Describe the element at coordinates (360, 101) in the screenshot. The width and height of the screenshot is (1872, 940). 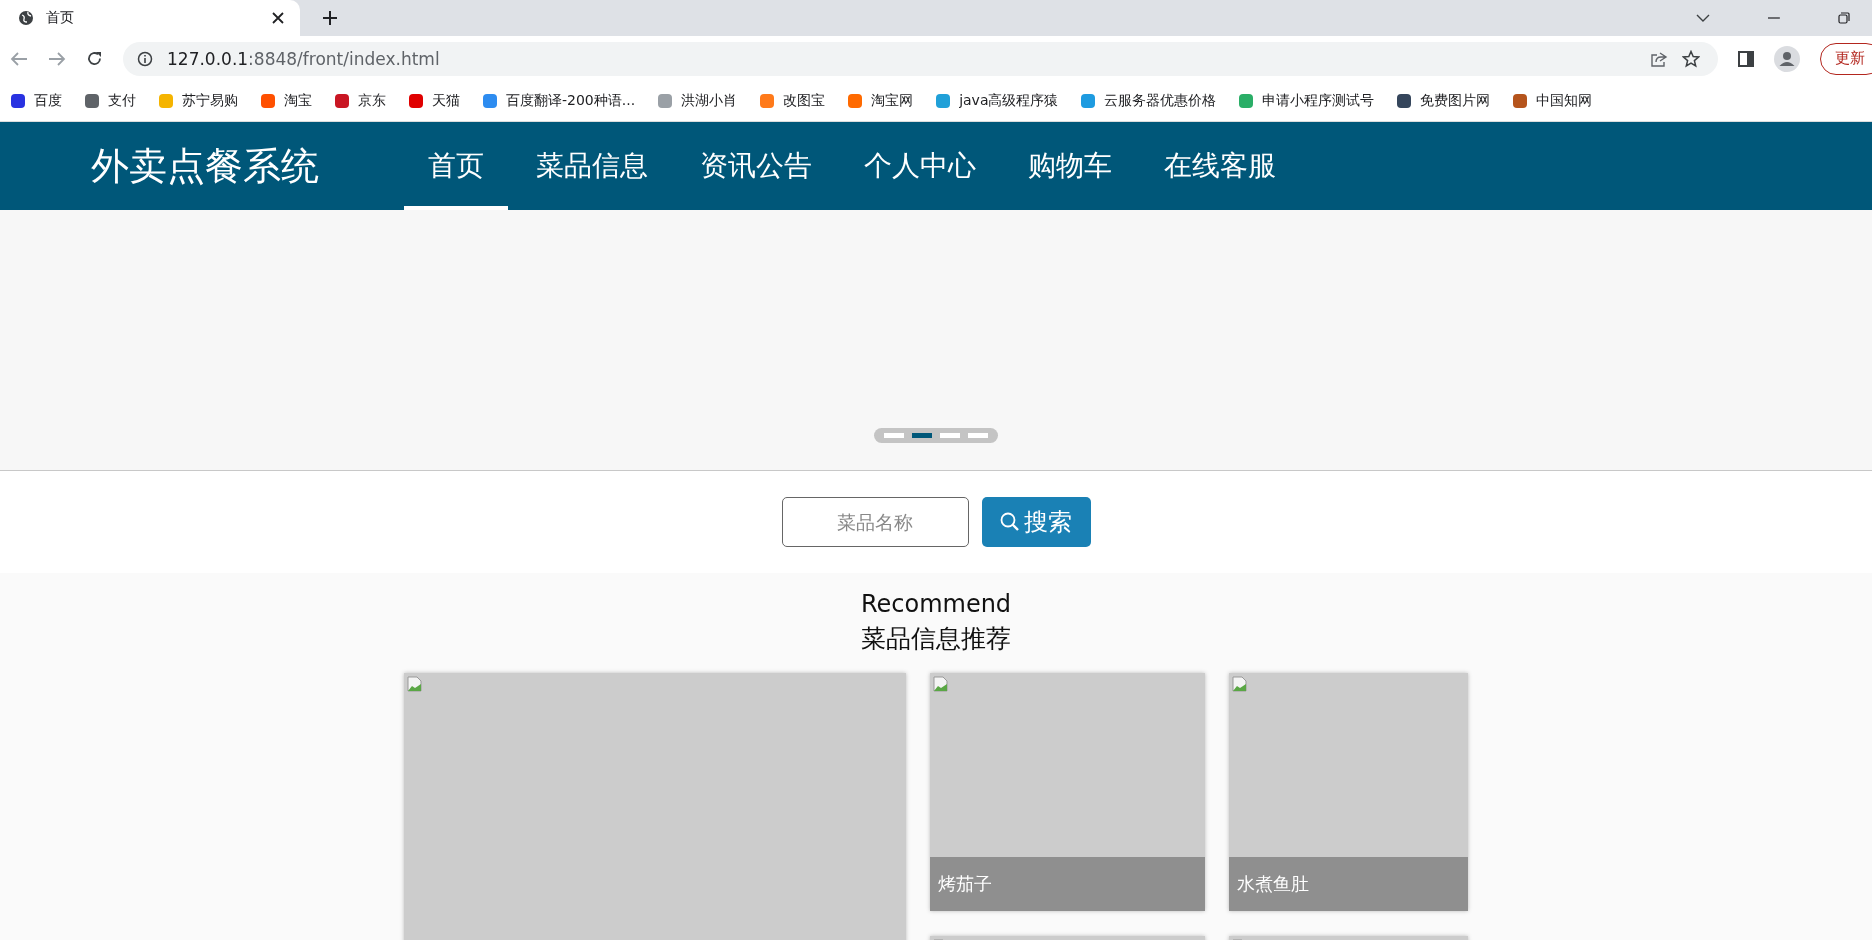
I see `bookmark: 京东` at that location.